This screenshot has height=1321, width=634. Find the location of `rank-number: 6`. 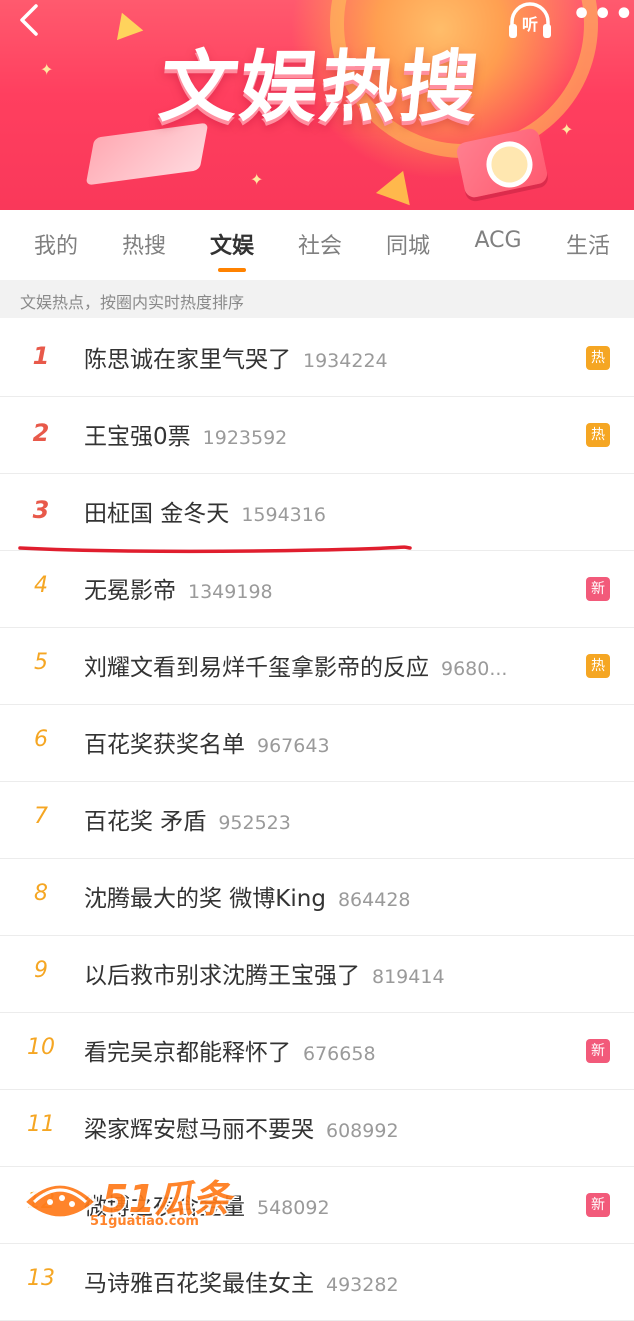

rank-number: 6 is located at coordinates (41, 739).